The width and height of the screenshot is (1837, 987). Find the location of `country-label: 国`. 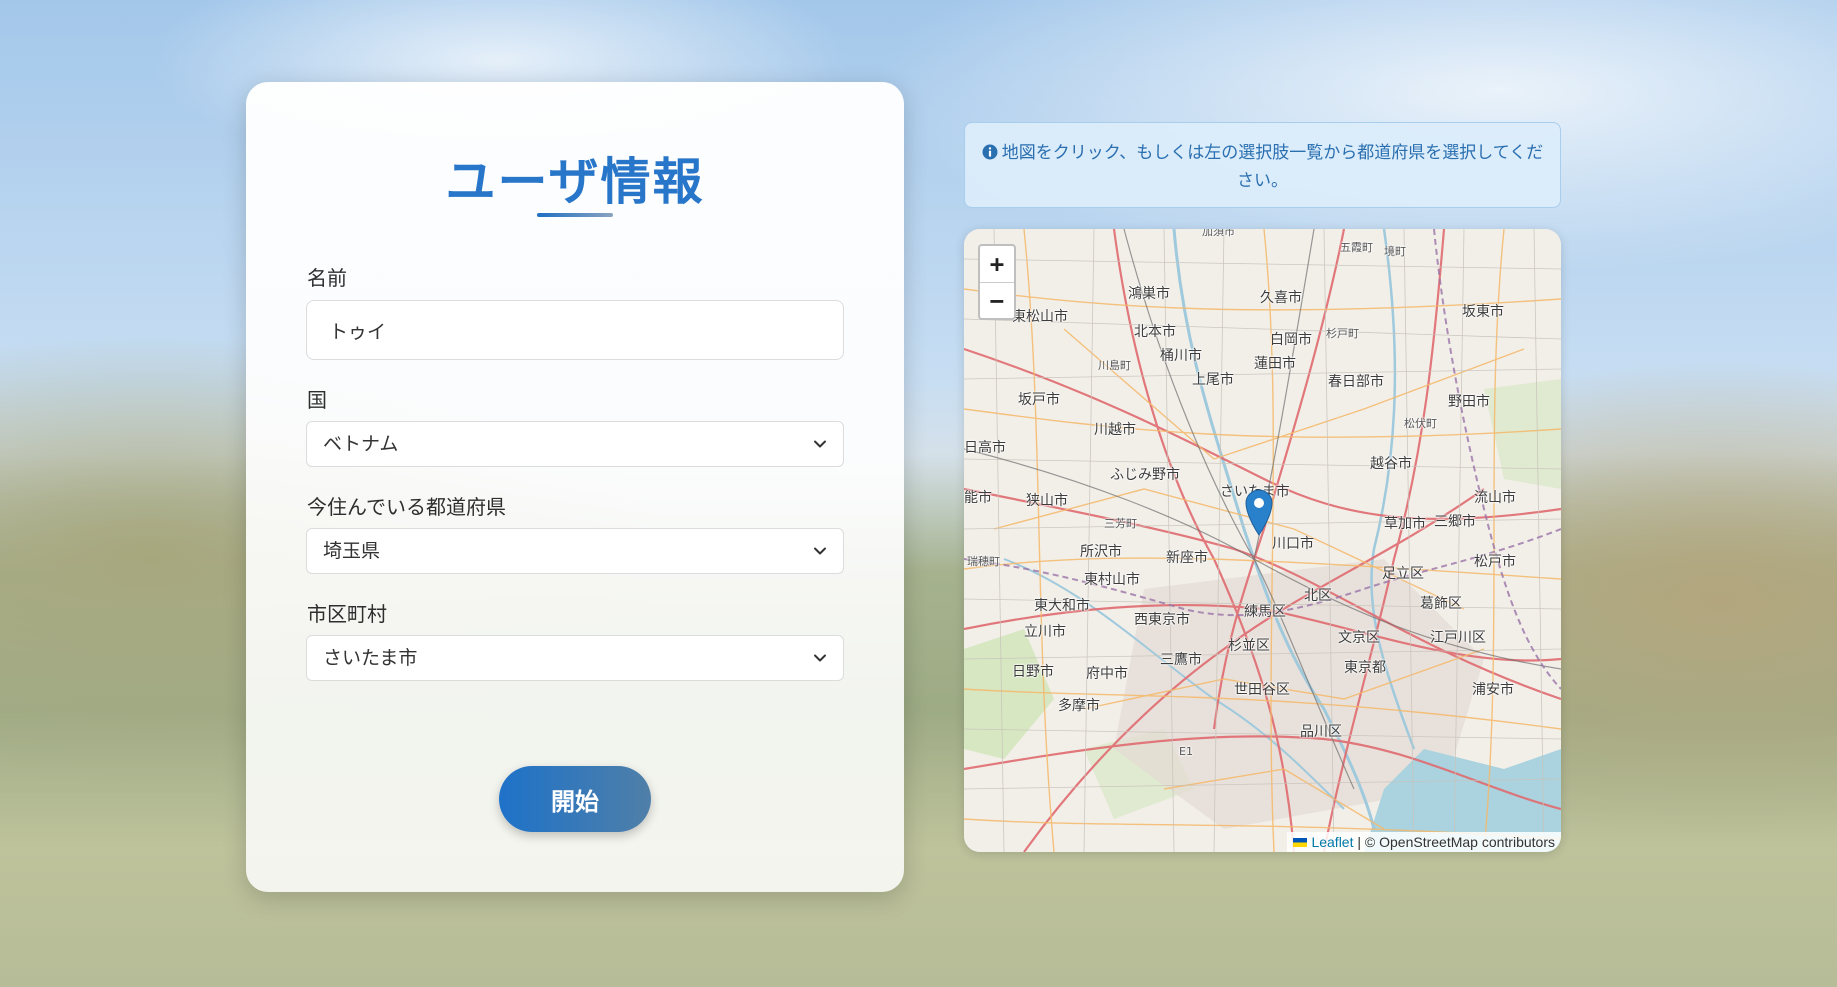

country-label: 国 is located at coordinates (317, 400).